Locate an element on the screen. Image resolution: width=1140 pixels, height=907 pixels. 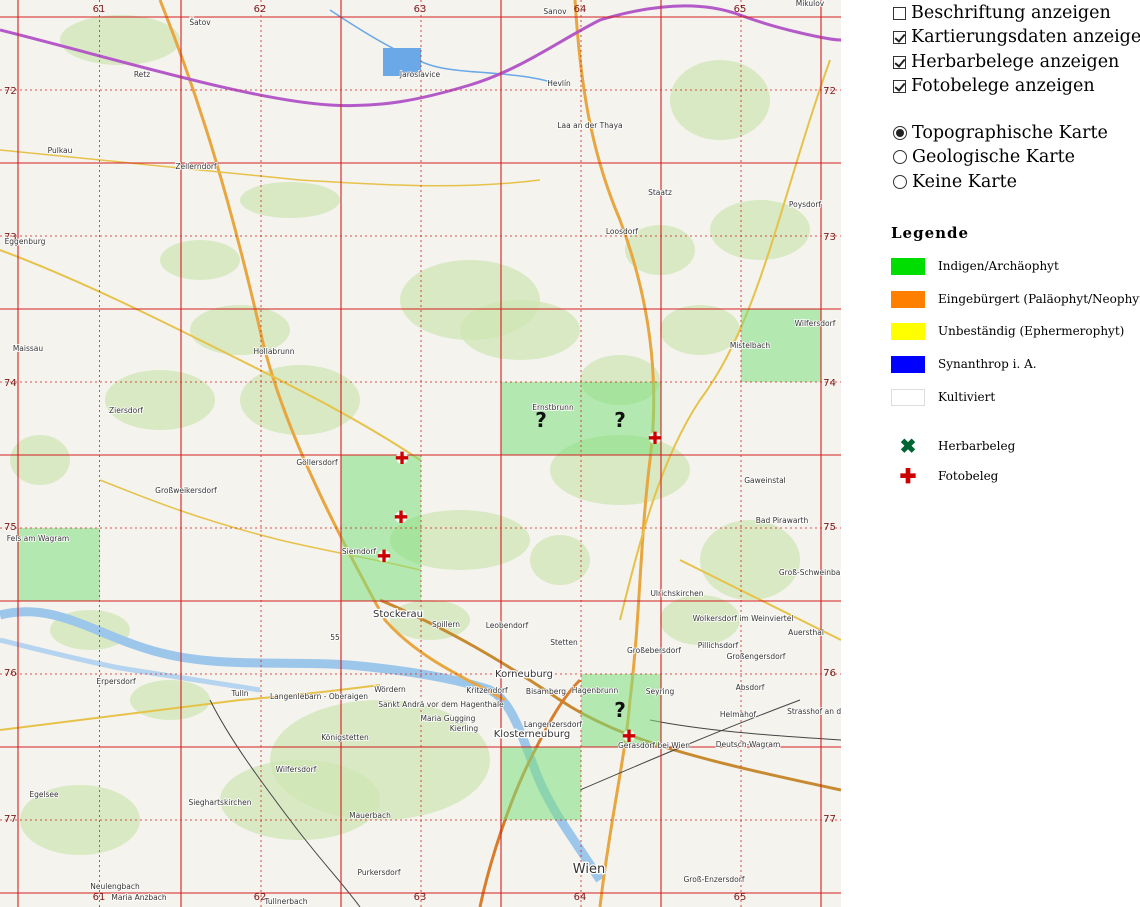
grid-row-label: 74 is located at coordinates (829, 383).